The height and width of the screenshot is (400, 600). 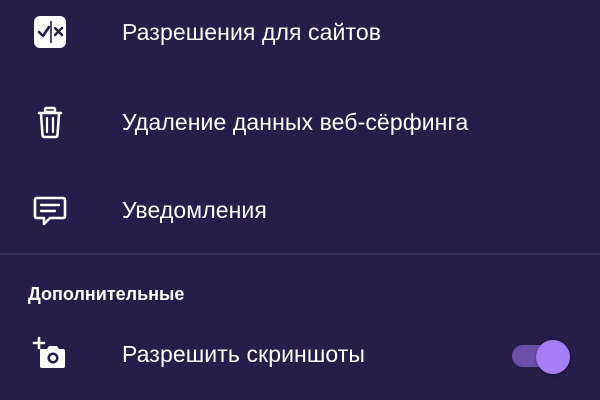 I want to click on toggle-thumb, so click(x=553, y=357).